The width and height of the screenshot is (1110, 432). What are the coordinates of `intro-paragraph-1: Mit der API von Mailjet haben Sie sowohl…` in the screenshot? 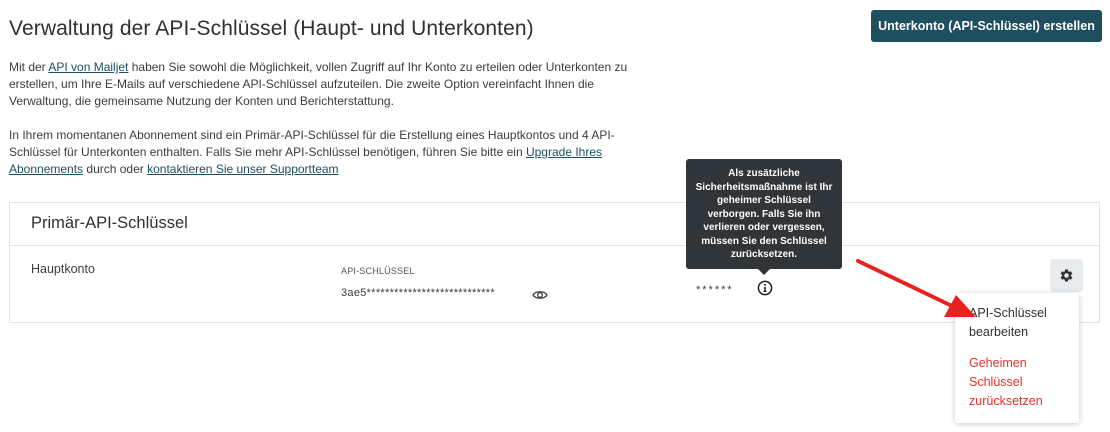 It's located at (334, 84).